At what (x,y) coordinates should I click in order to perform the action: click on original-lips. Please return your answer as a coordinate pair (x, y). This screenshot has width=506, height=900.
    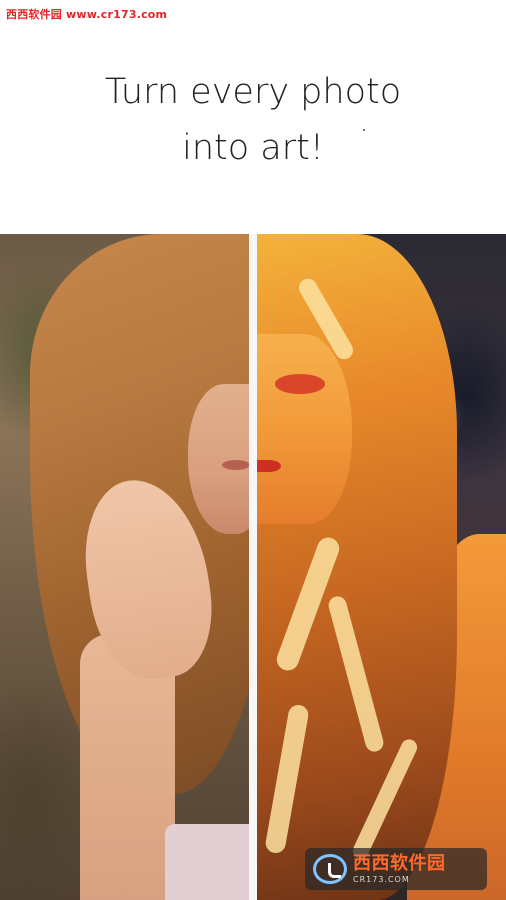
    Looking at the image, I should click on (236, 465).